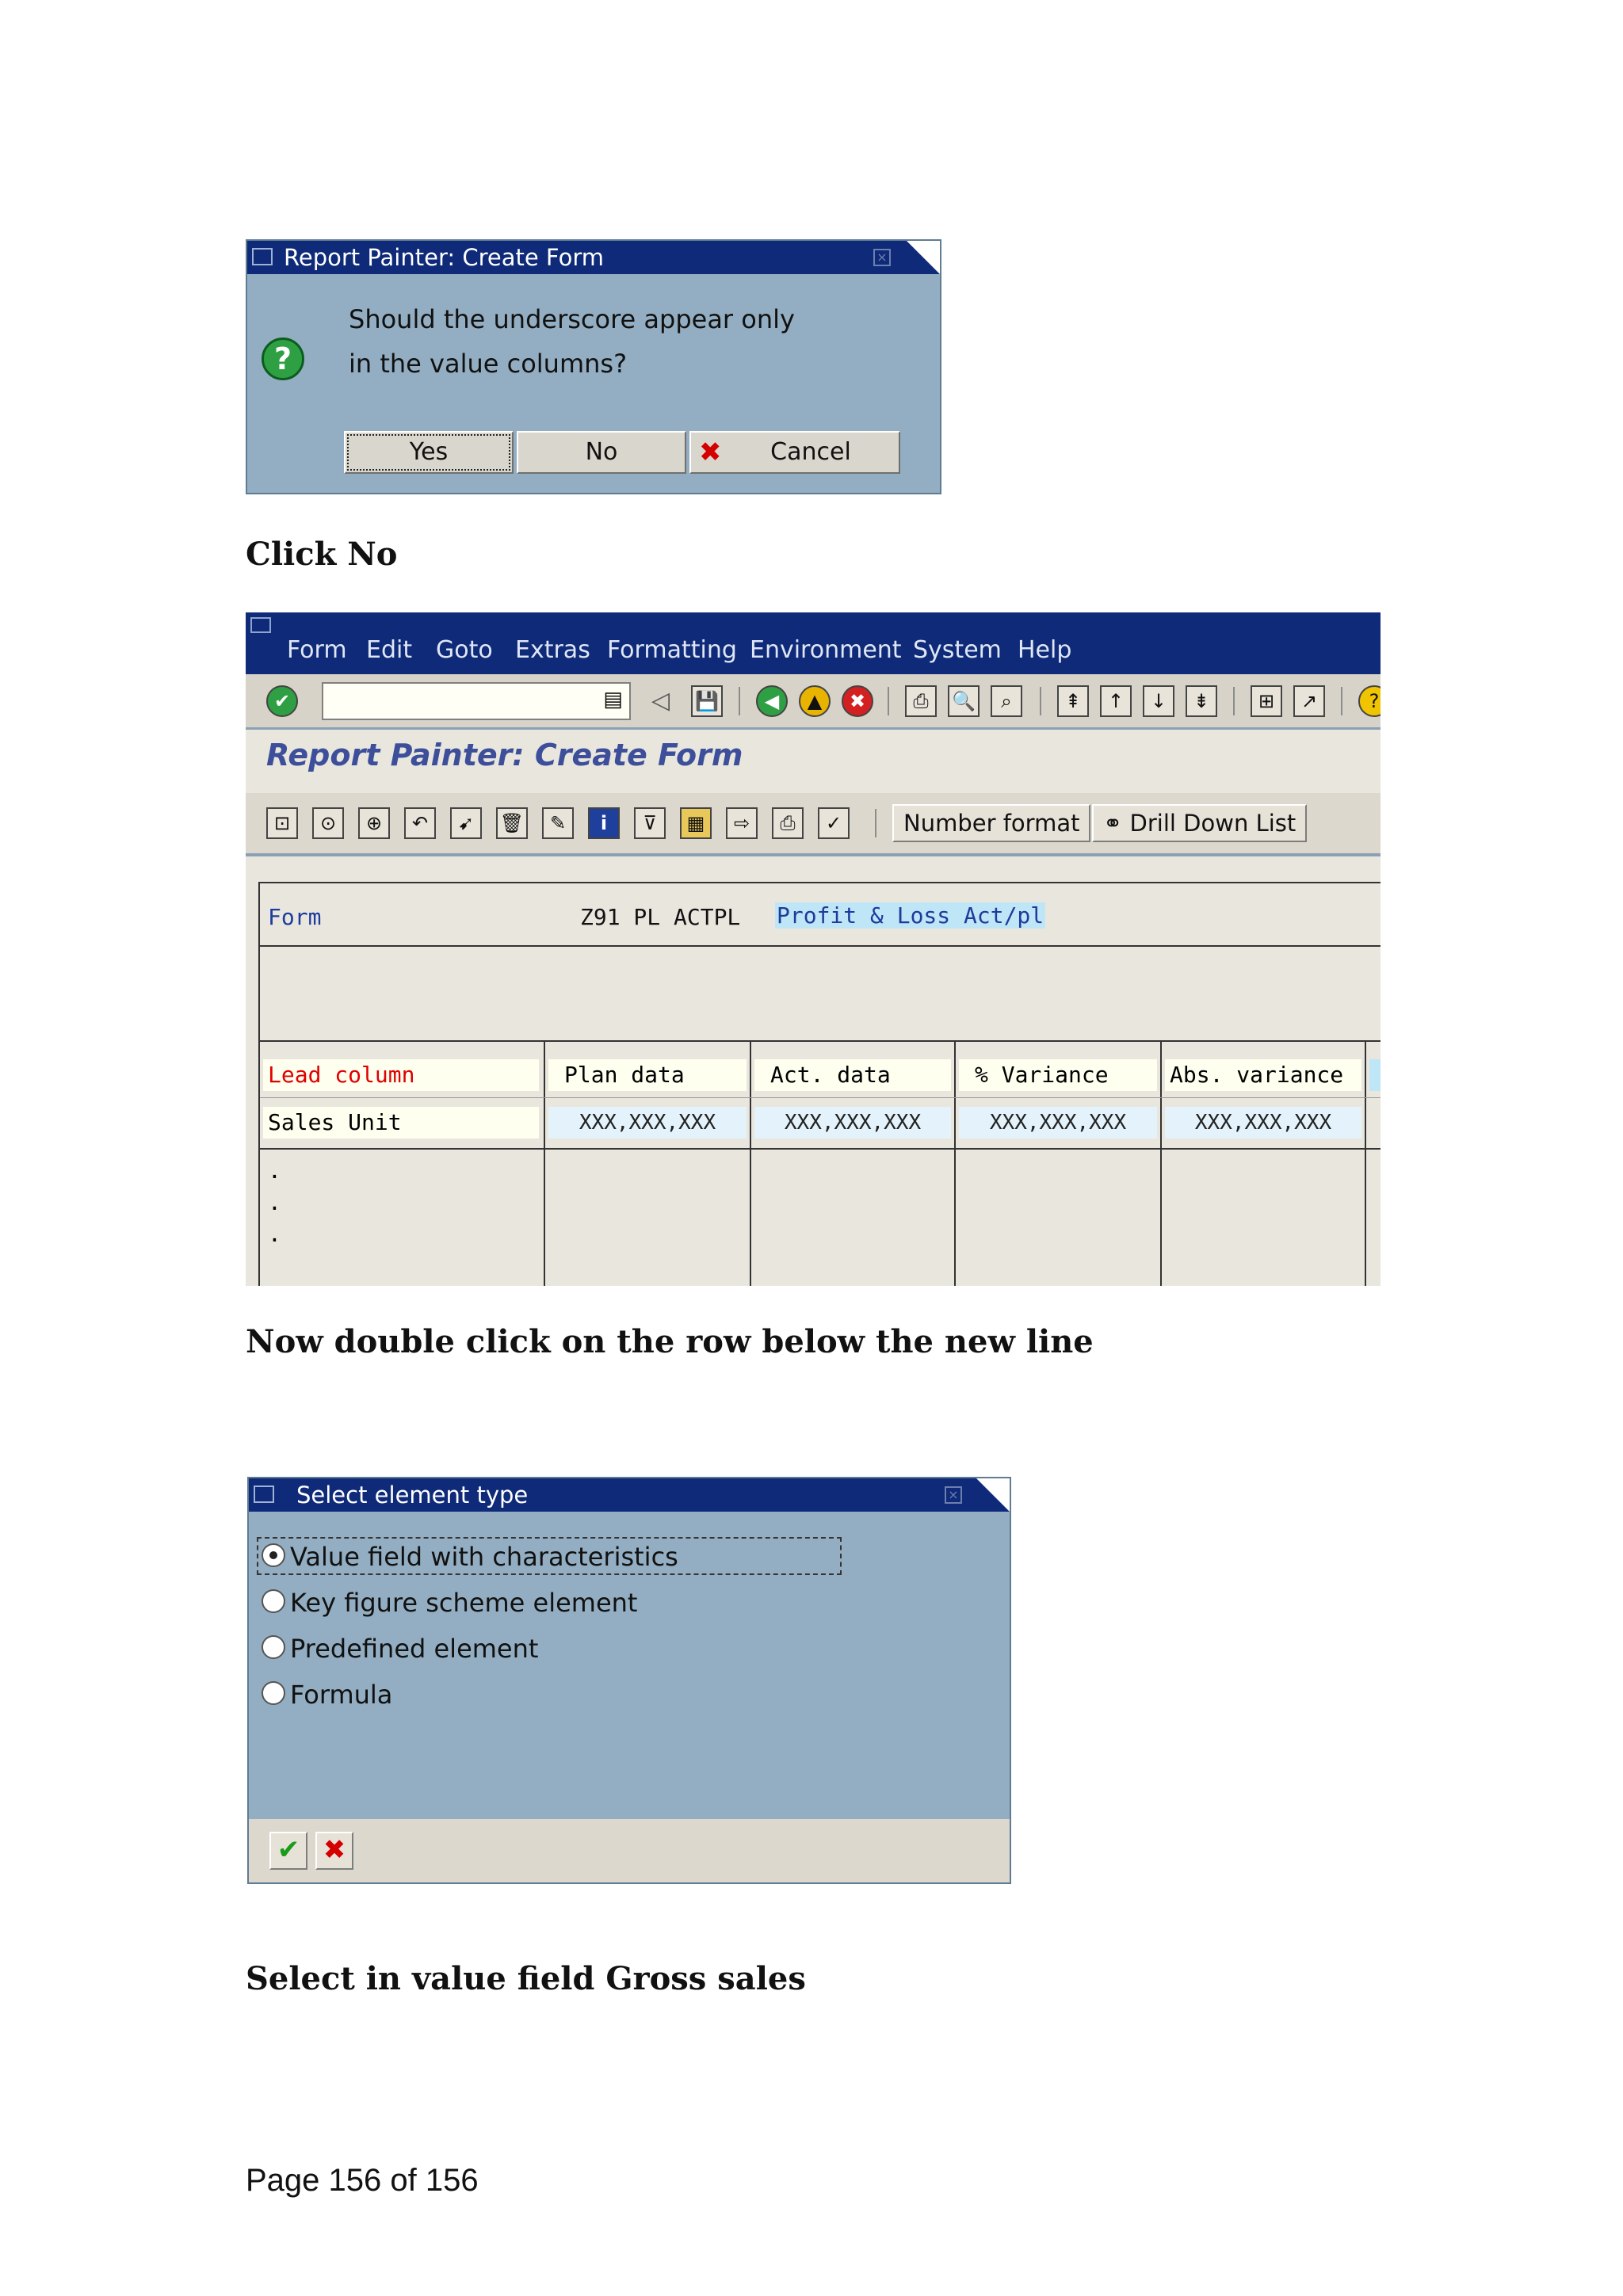 The width and height of the screenshot is (1623, 2296). What do you see at coordinates (1044, 650) in the screenshot?
I see `menu-help: Help` at bounding box center [1044, 650].